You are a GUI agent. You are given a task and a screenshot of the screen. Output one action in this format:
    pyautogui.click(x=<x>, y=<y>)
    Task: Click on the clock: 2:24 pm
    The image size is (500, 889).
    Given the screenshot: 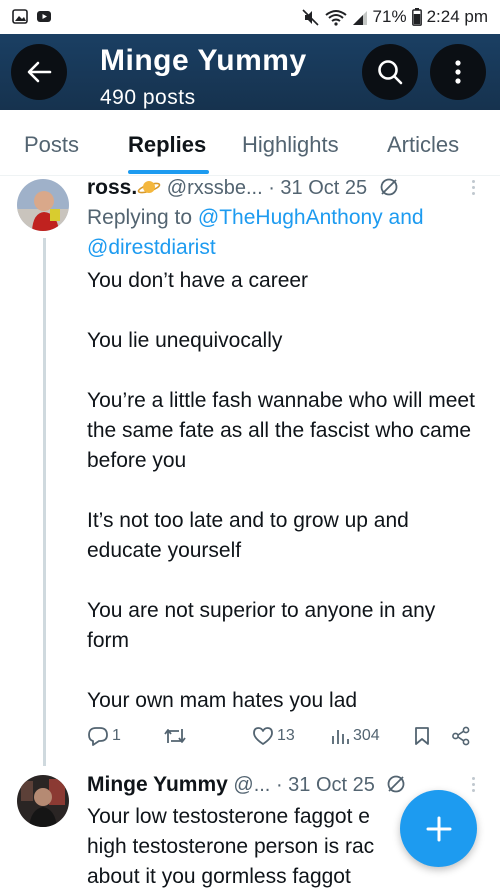 What is the action you would take?
    pyautogui.click(x=457, y=16)
    